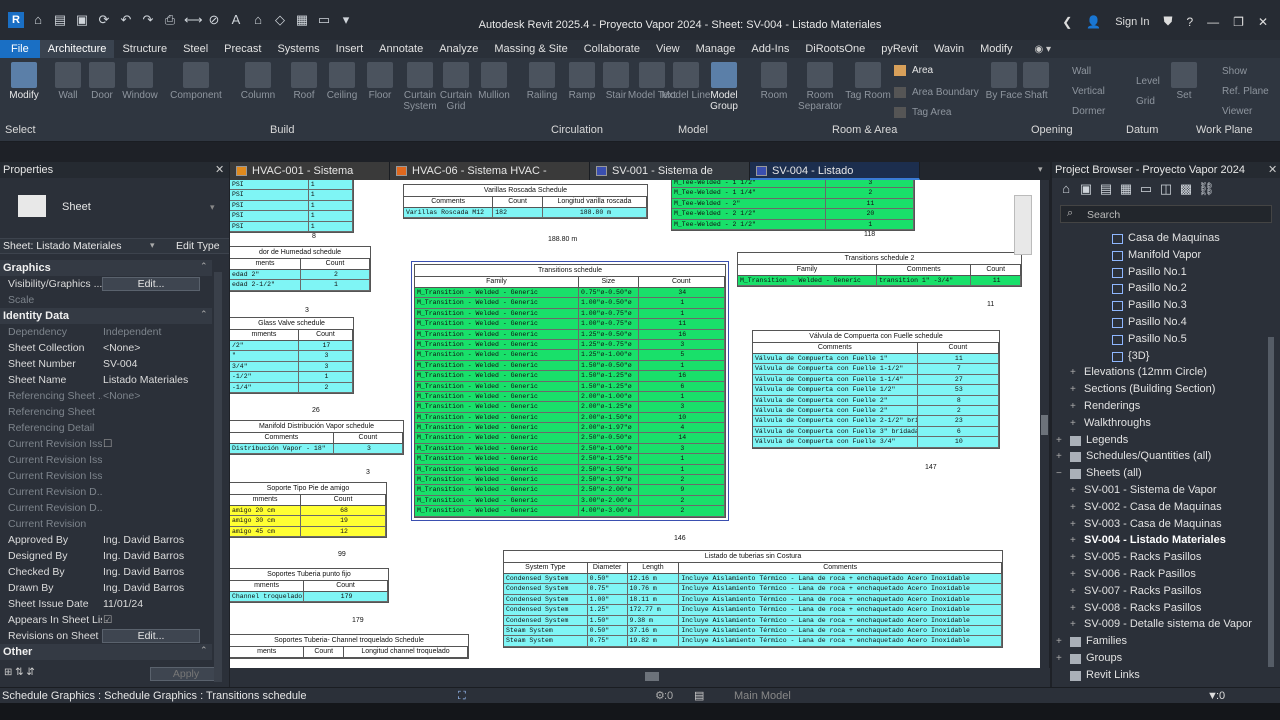 The image size is (1280, 720). Describe the element at coordinates (291, 387) in the screenshot. I see `table-row: -1/4" 2` at that location.